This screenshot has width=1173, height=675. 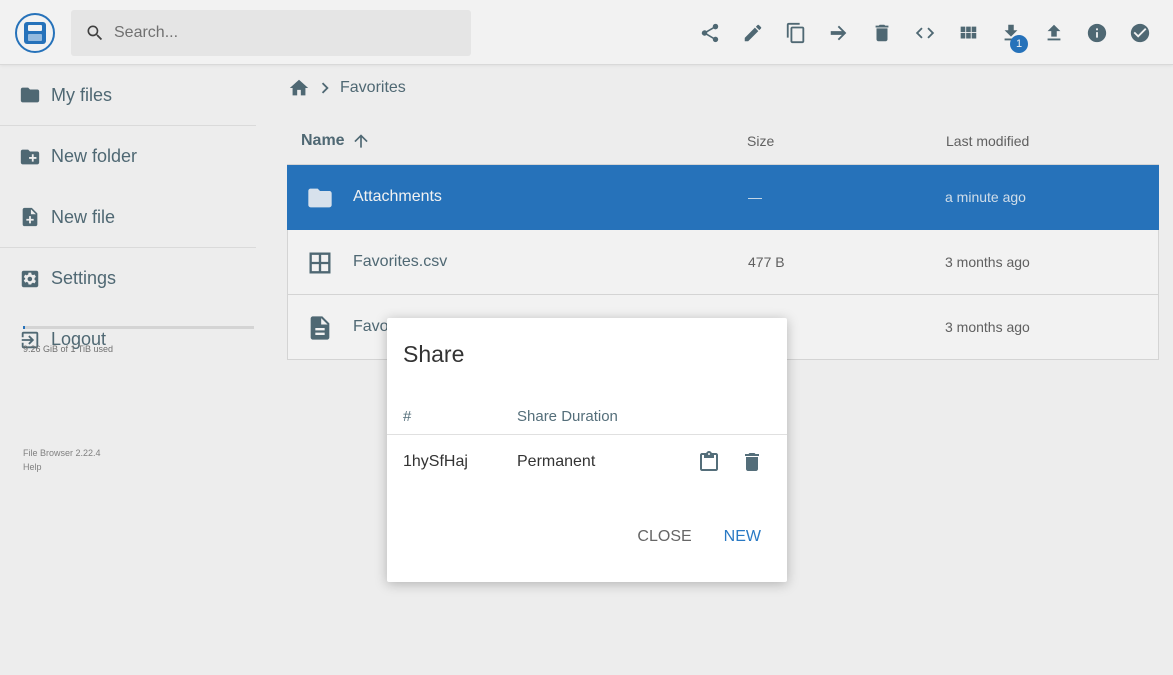 I want to click on duration-column-header: Share Duration, so click(x=567, y=416).